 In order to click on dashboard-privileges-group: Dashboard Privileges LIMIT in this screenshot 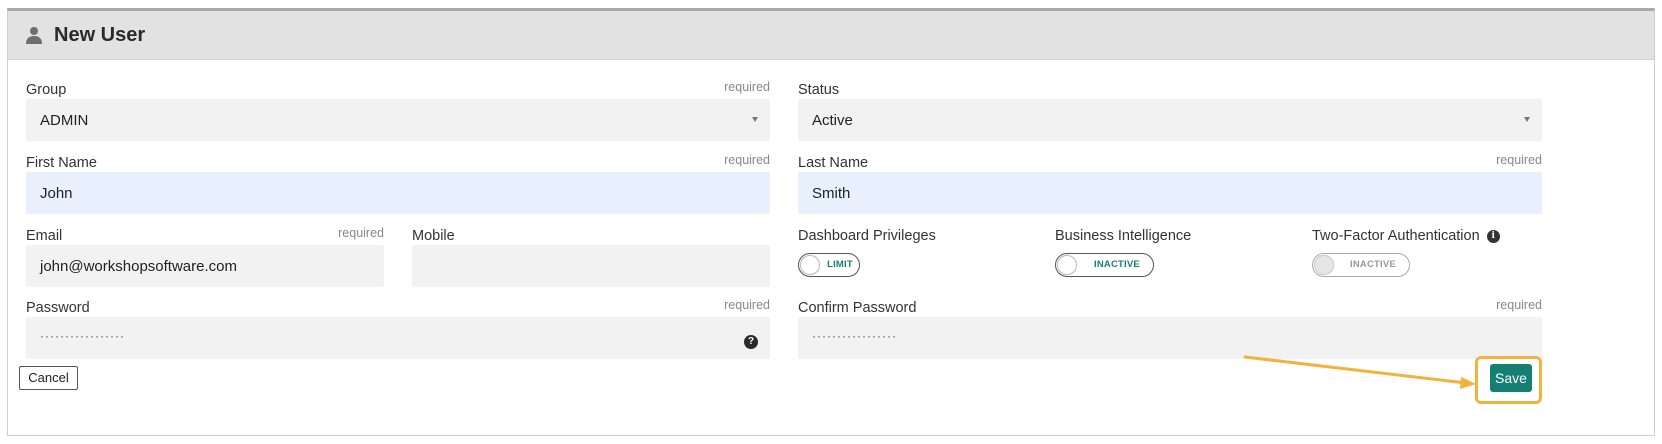, I will do `click(918, 254)`.